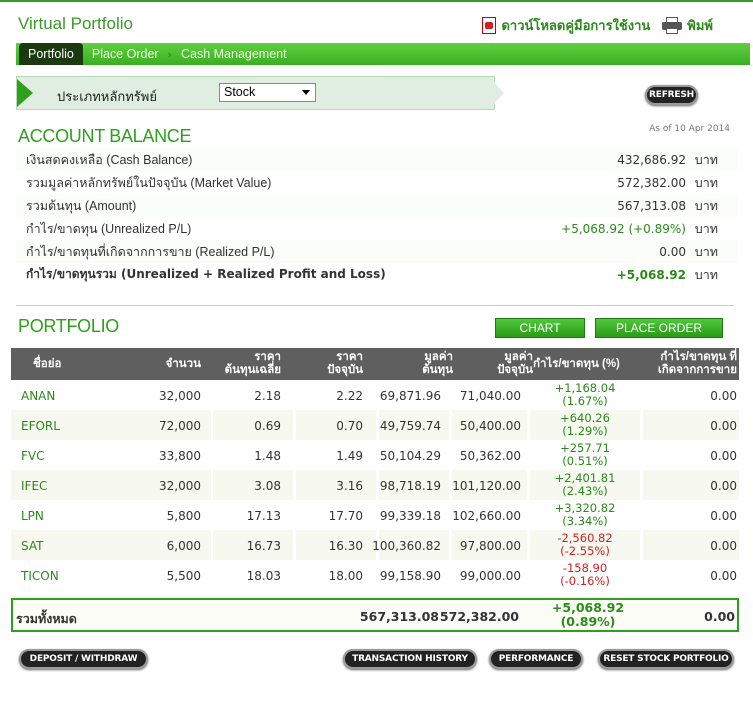 The image size is (753, 707). What do you see at coordinates (252, 363) in the screenshot?
I see `col-avg-cost: ราคา ต้นทุนเฉลี่ย` at bounding box center [252, 363].